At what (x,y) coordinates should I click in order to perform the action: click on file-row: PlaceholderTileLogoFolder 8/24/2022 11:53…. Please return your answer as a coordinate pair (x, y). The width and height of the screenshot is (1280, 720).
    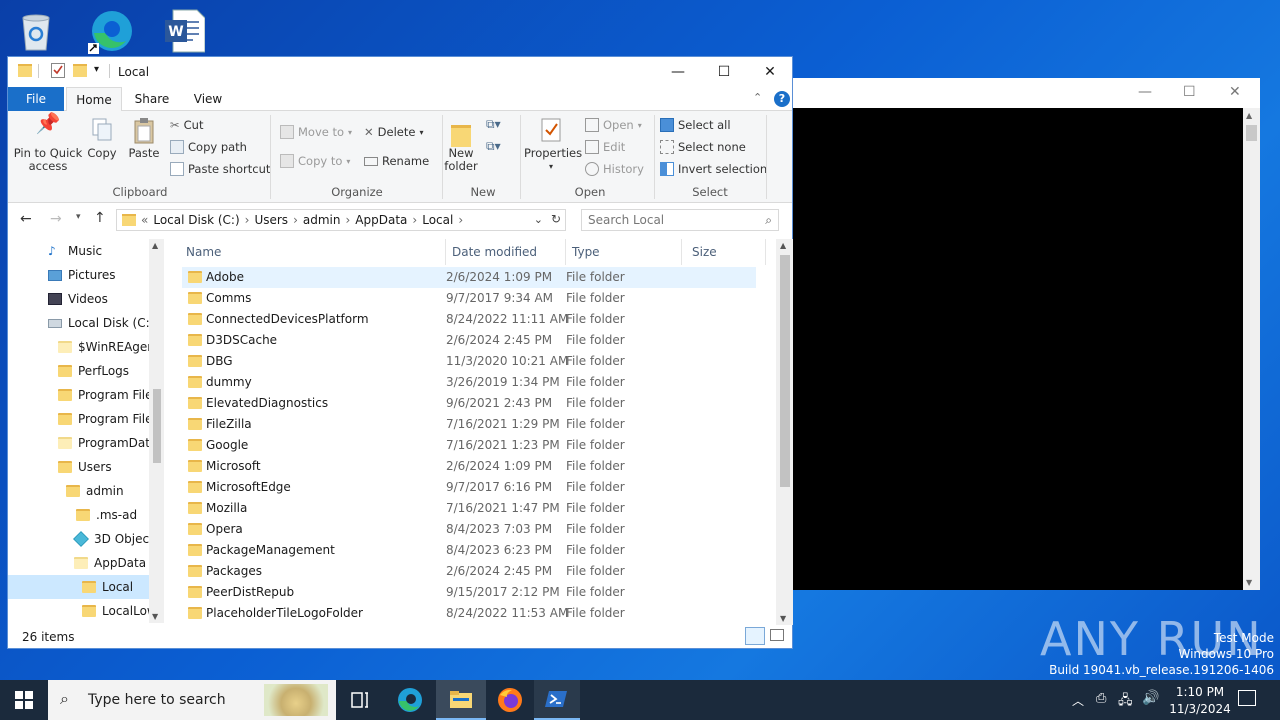
    Looking at the image, I should click on (469, 613).